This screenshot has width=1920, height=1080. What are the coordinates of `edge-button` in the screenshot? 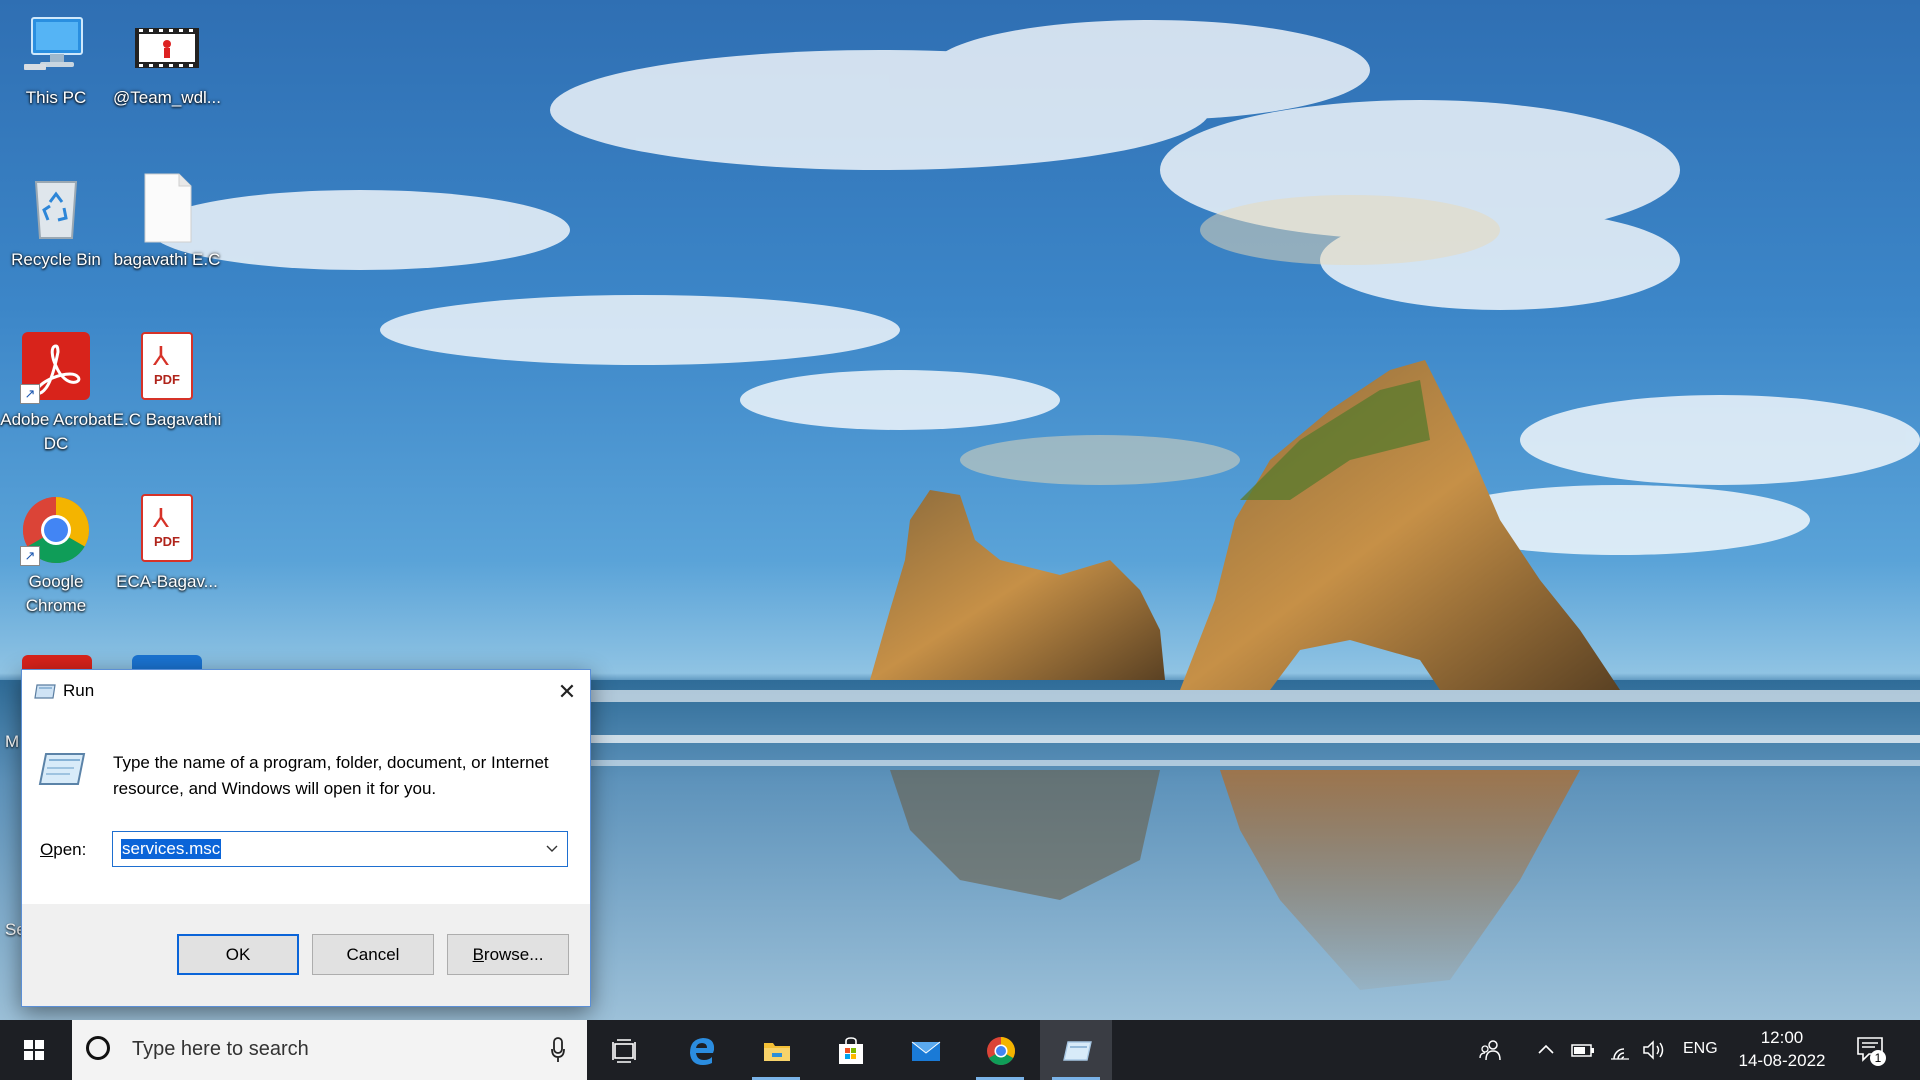 It's located at (701, 1050).